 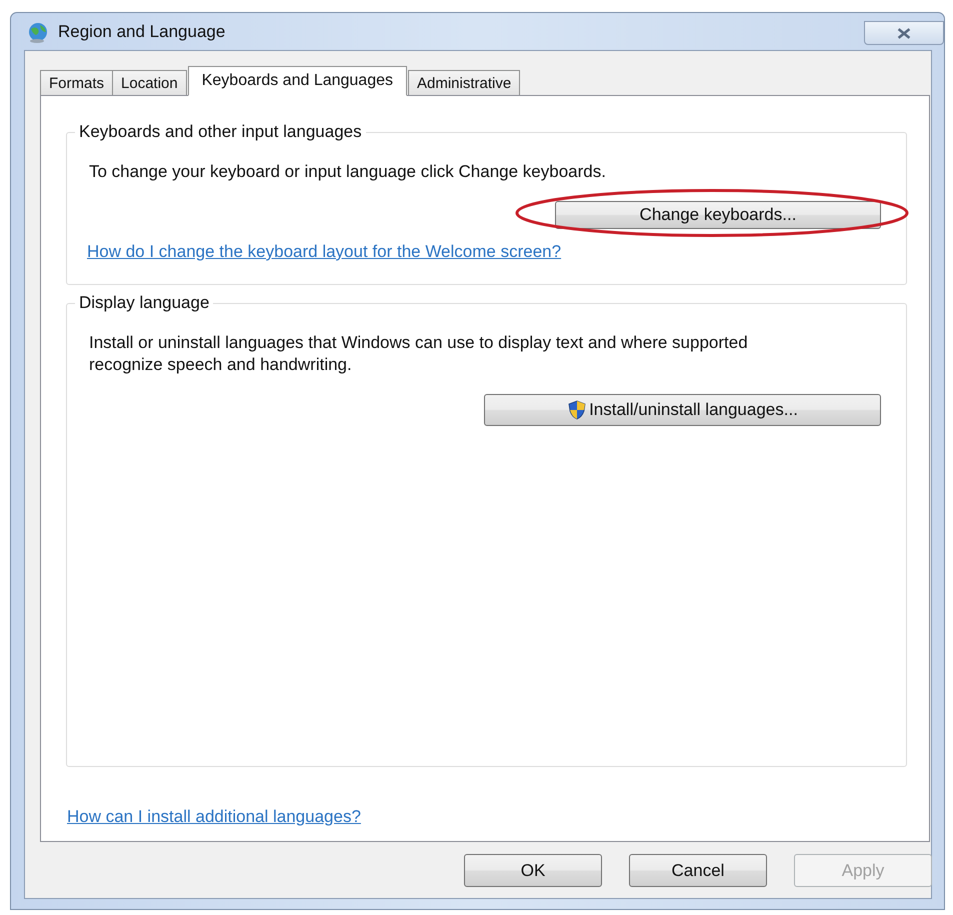 I want to click on tab: Formats, so click(x=77, y=82).